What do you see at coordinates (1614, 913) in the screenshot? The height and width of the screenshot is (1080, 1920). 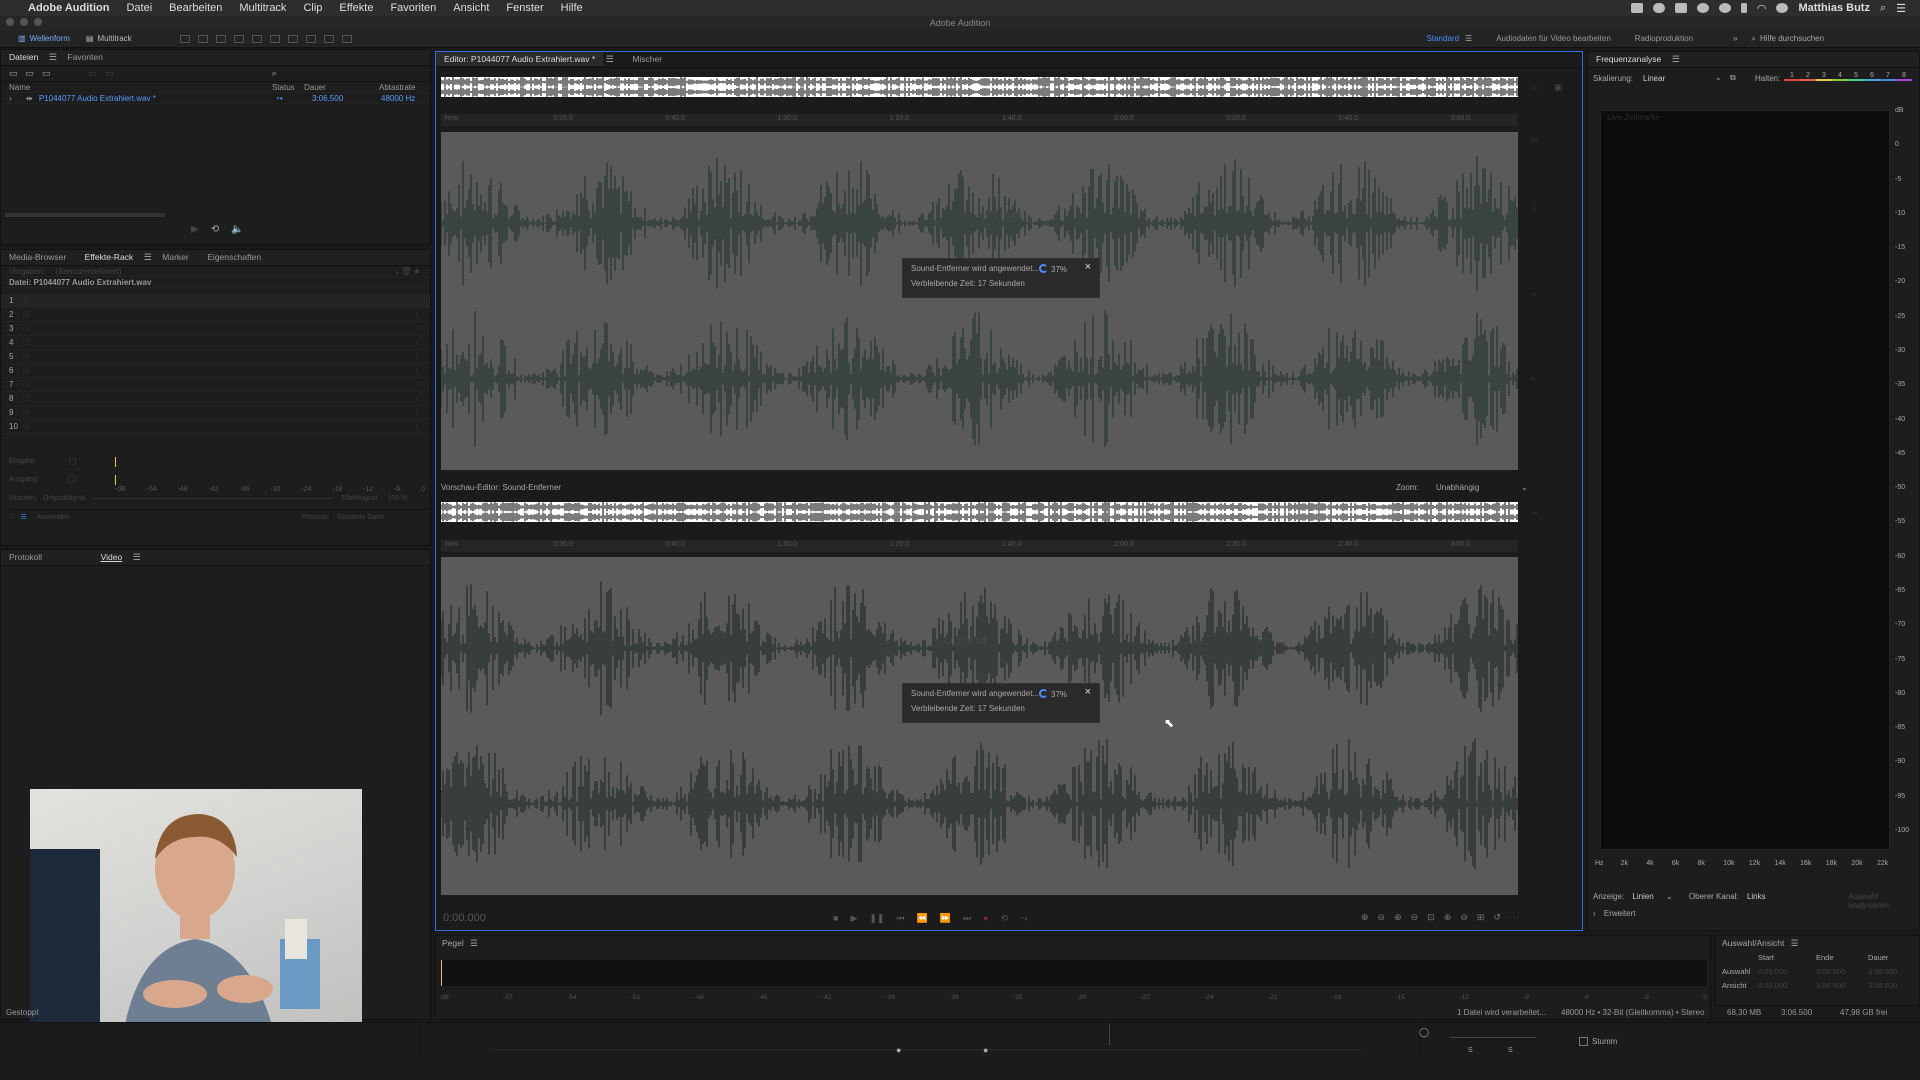 I see `advanced-toggle: › Erweitert` at bounding box center [1614, 913].